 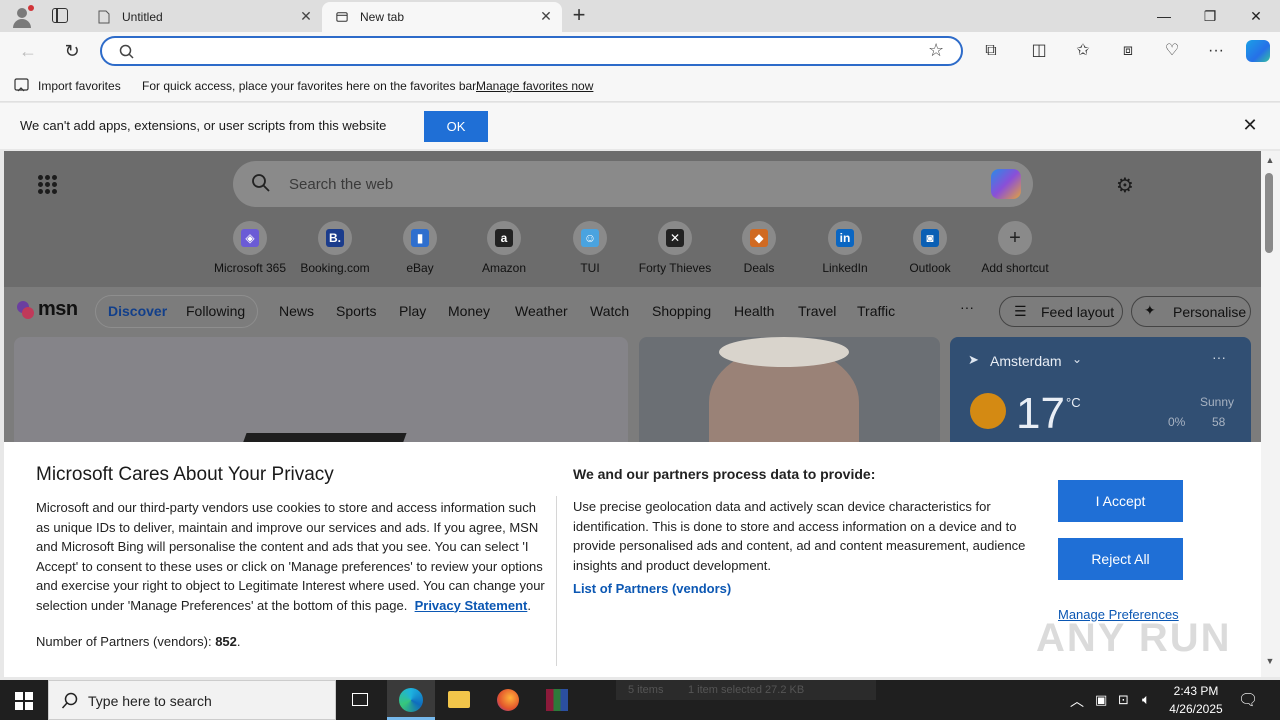 I want to click on manage-favorites-link: Manage favorites now, so click(x=534, y=86).